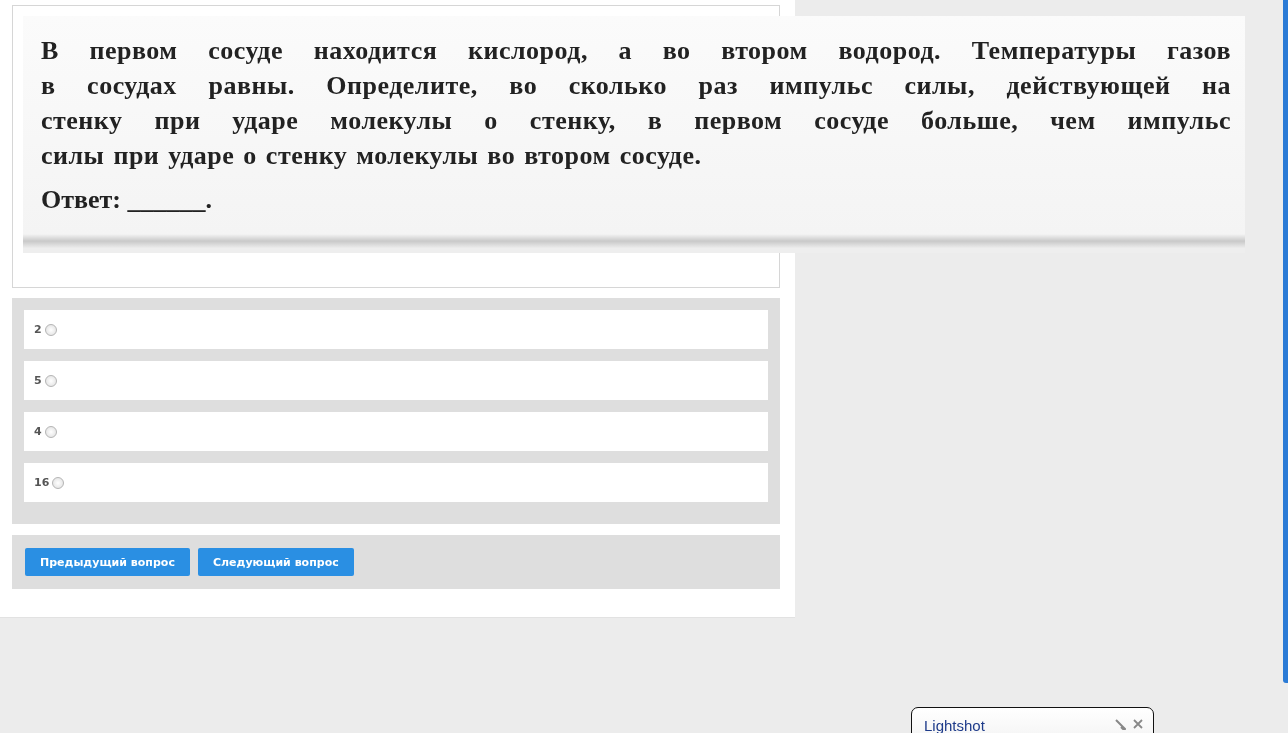 Image resolution: width=1288 pixels, height=733 pixels. I want to click on answer-option: 4, so click(396, 431).